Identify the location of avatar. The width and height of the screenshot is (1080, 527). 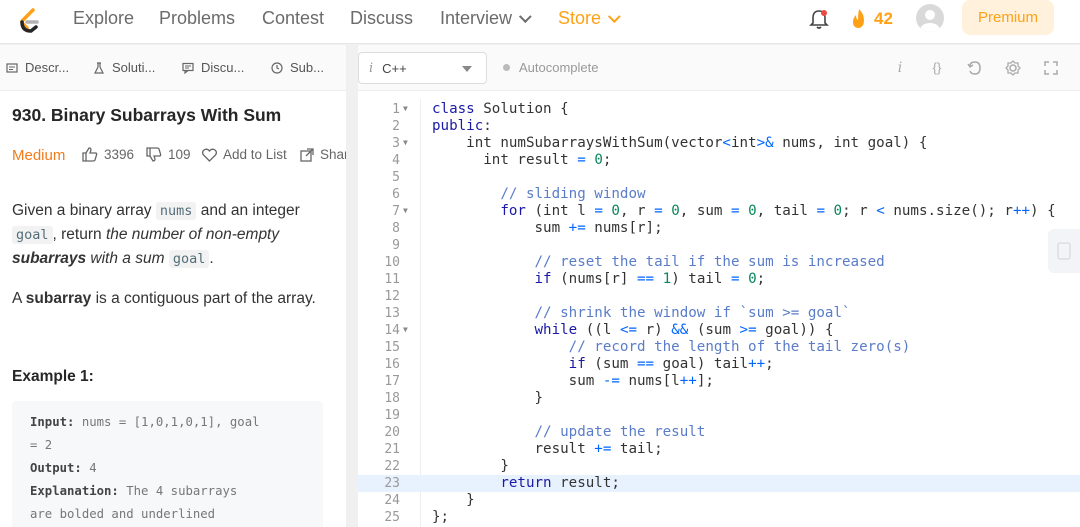
(930, 18).